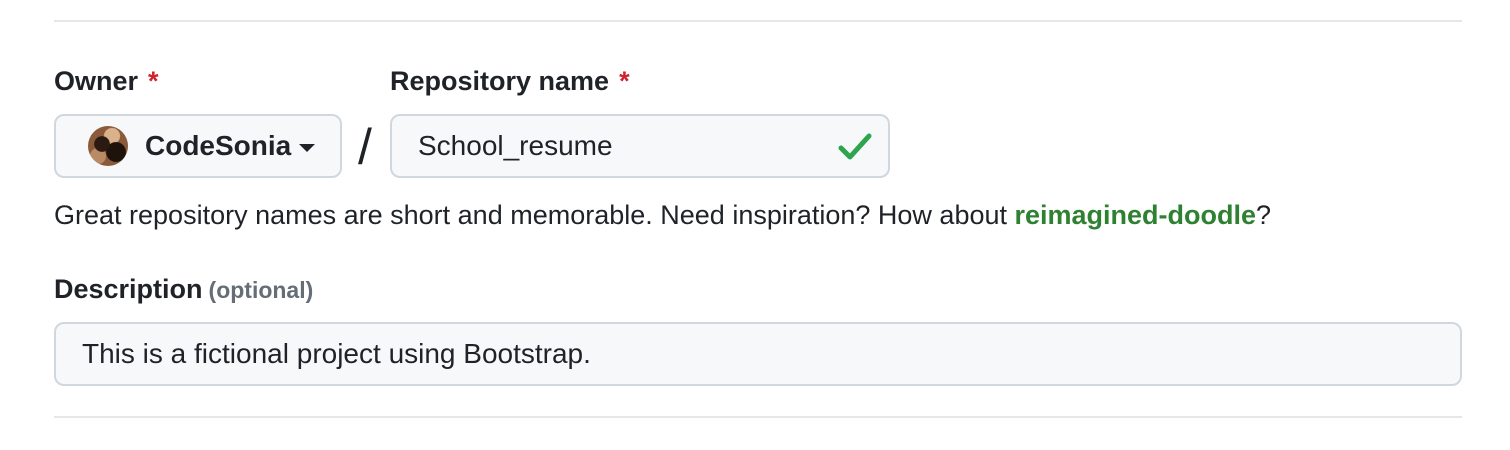  I want to click on description-label: Description (optional), so click(183, 289).